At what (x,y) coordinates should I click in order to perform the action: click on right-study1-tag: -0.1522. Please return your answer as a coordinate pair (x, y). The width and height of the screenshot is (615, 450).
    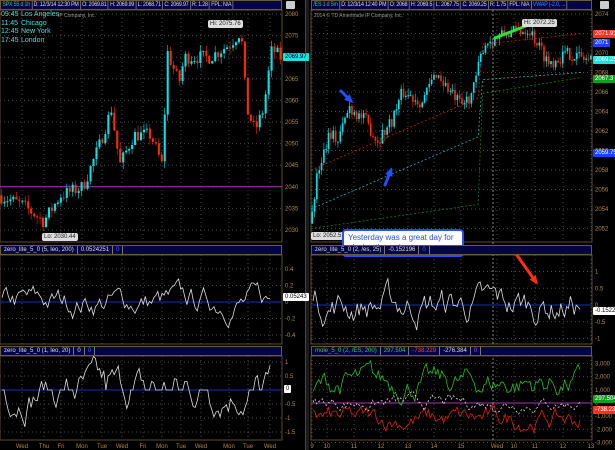
    Looking at the image, I should click on (604, 311).